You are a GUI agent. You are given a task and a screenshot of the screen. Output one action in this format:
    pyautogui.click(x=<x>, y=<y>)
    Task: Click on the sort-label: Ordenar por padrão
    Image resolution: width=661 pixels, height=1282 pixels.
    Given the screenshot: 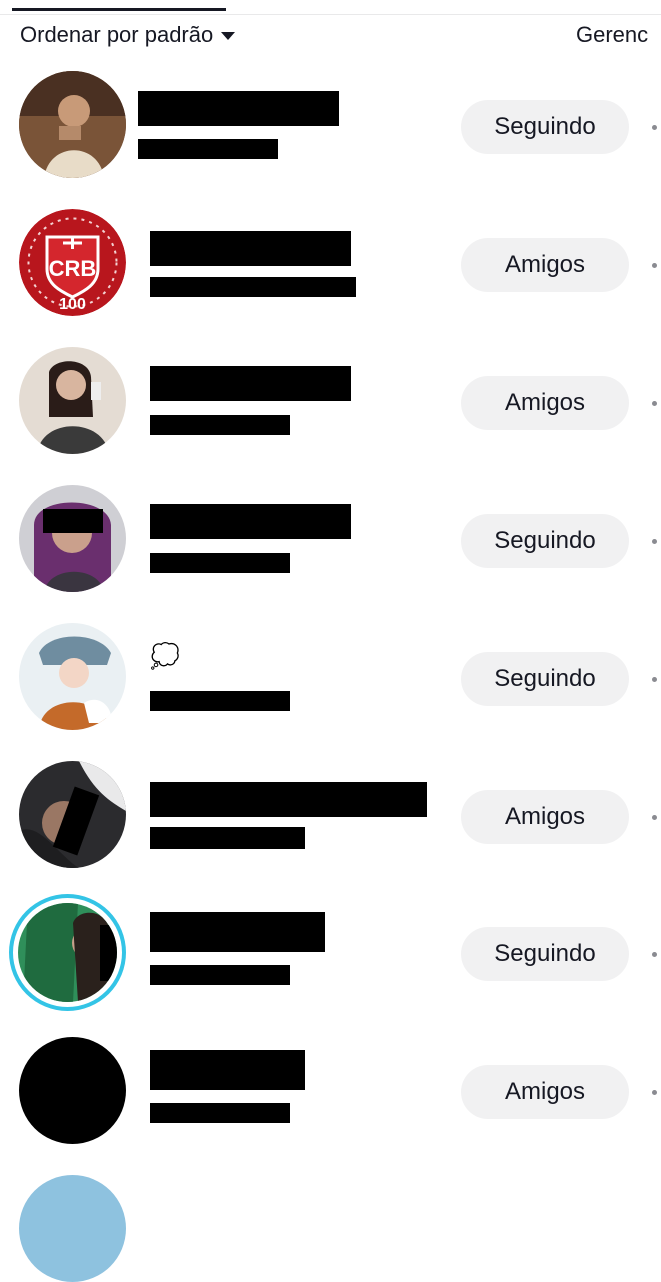 What is the action you would take?
    pyautogui.click(x=117, y=34)
    